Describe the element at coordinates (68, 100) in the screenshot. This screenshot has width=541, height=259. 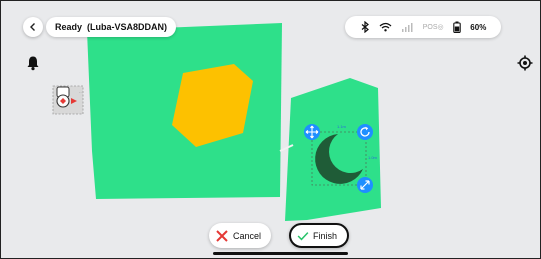
I see `charging-station-marker: ··` at that location.